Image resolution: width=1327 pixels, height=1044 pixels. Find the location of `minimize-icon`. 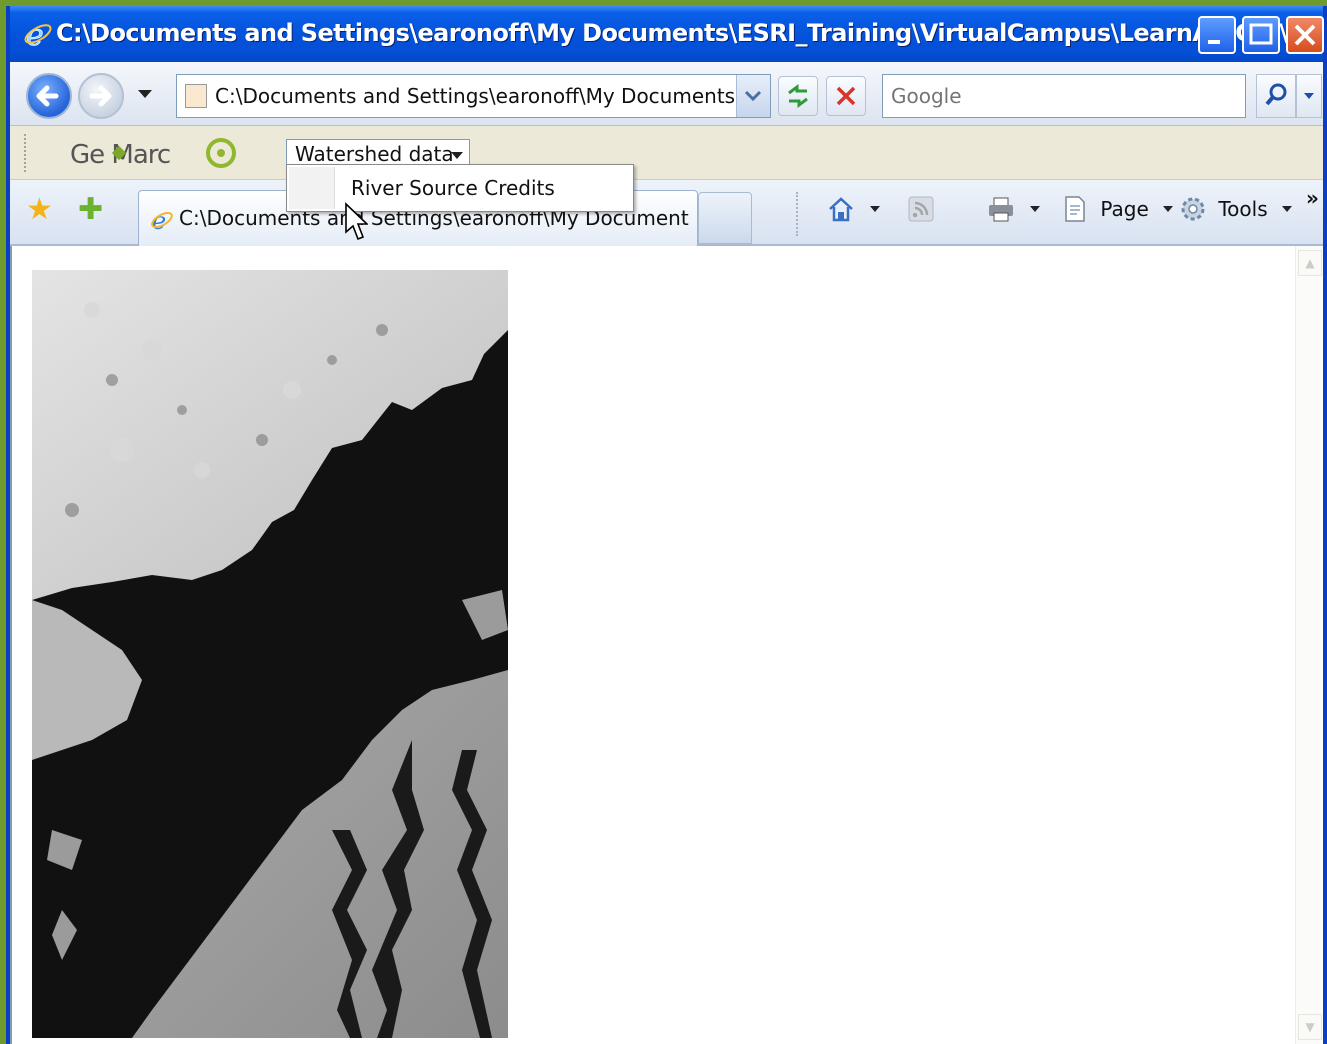

minimize-icon is located at coordinates (1214, 42).